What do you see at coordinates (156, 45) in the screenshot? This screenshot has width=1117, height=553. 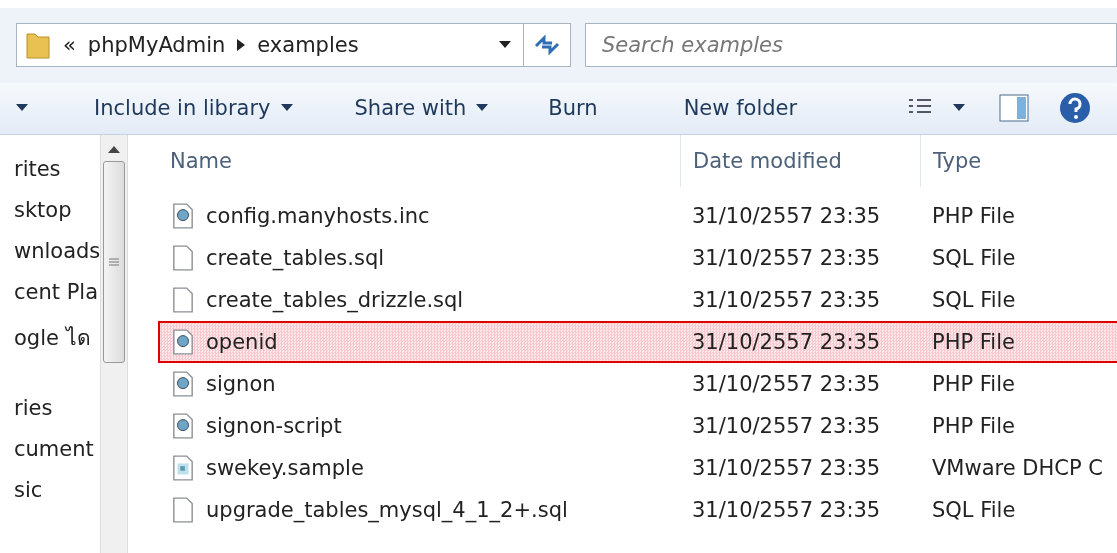 I see `breadcrumb-item: phpMyAdmin` at bounding box center [156, 45].